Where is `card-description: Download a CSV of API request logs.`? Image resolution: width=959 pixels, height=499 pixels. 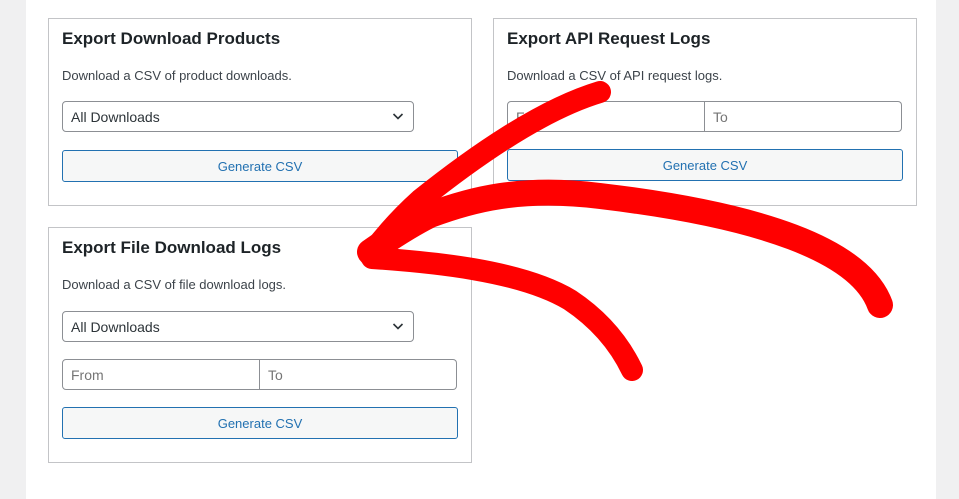 card-description: Download a CSV of API request logs. is located at coordinates (615, 75).